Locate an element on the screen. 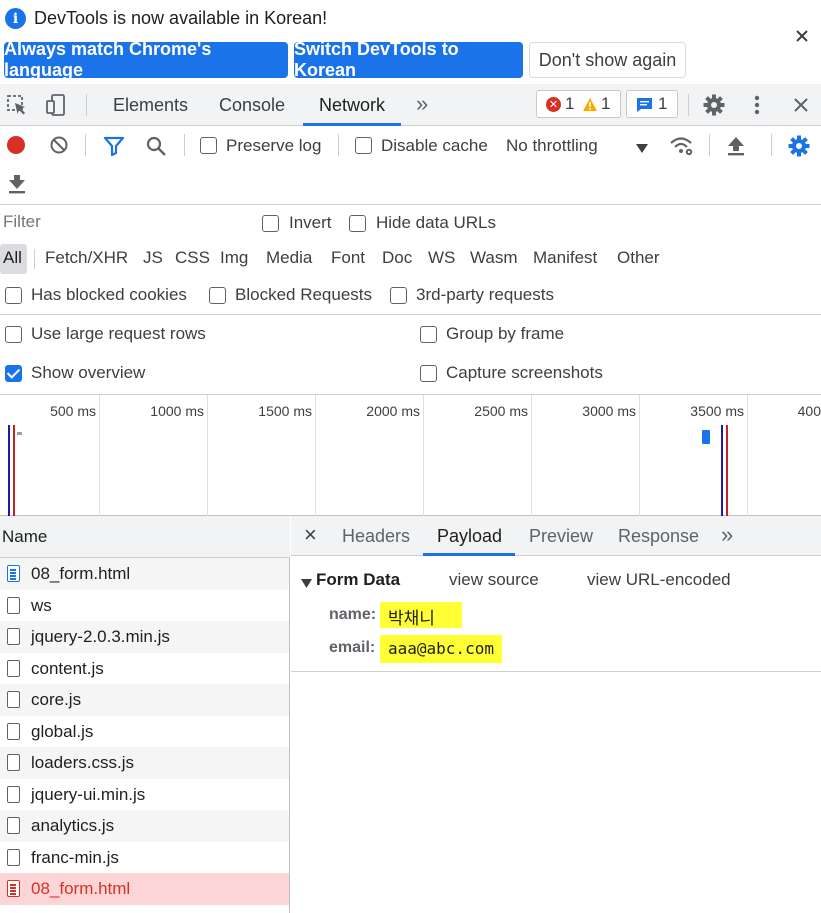  error-icon: ✕ is located at coordinates (553, 104).